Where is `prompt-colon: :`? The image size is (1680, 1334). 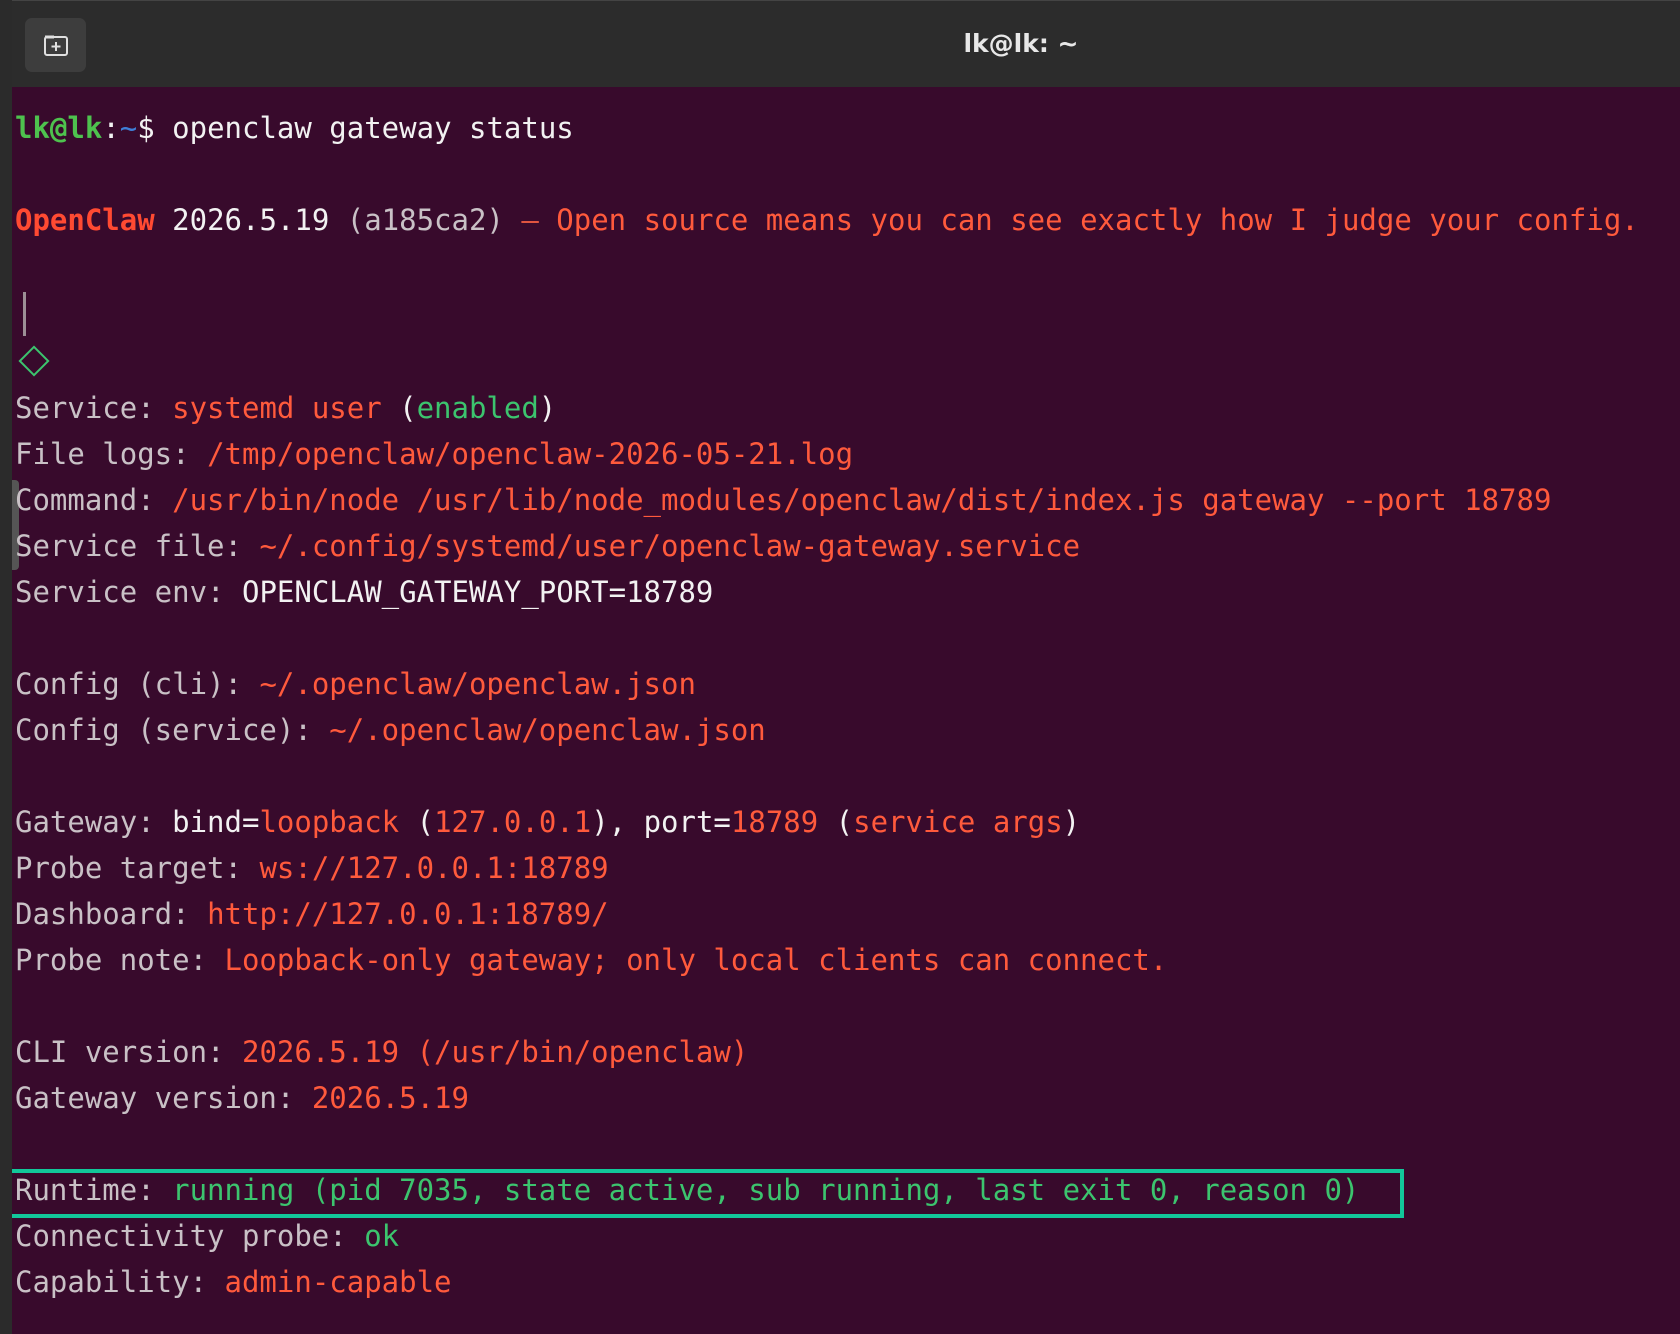 prompt-colon: : is located at coordinates (111, 128).